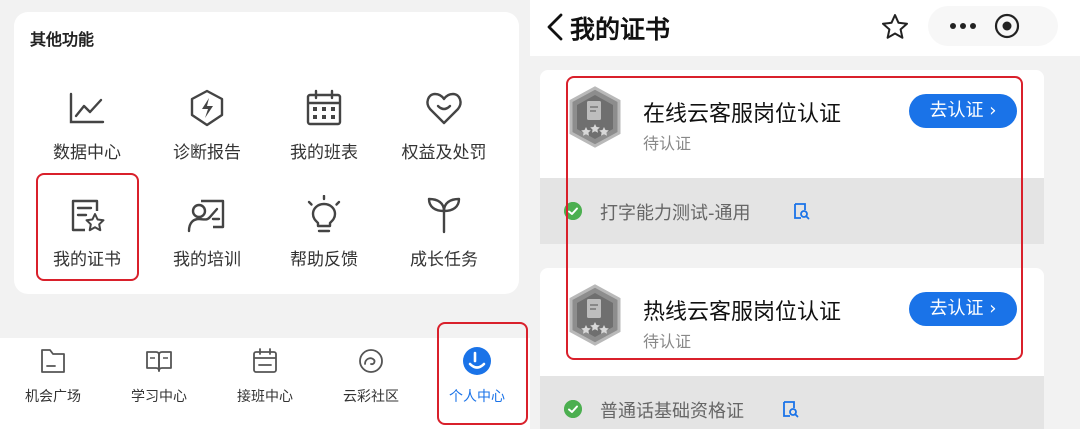 This screenshot has height=429, width=1080. Describe the element at coordinates (87, 153) in the screenshot. I see `function-label: 数据中心` at that location.